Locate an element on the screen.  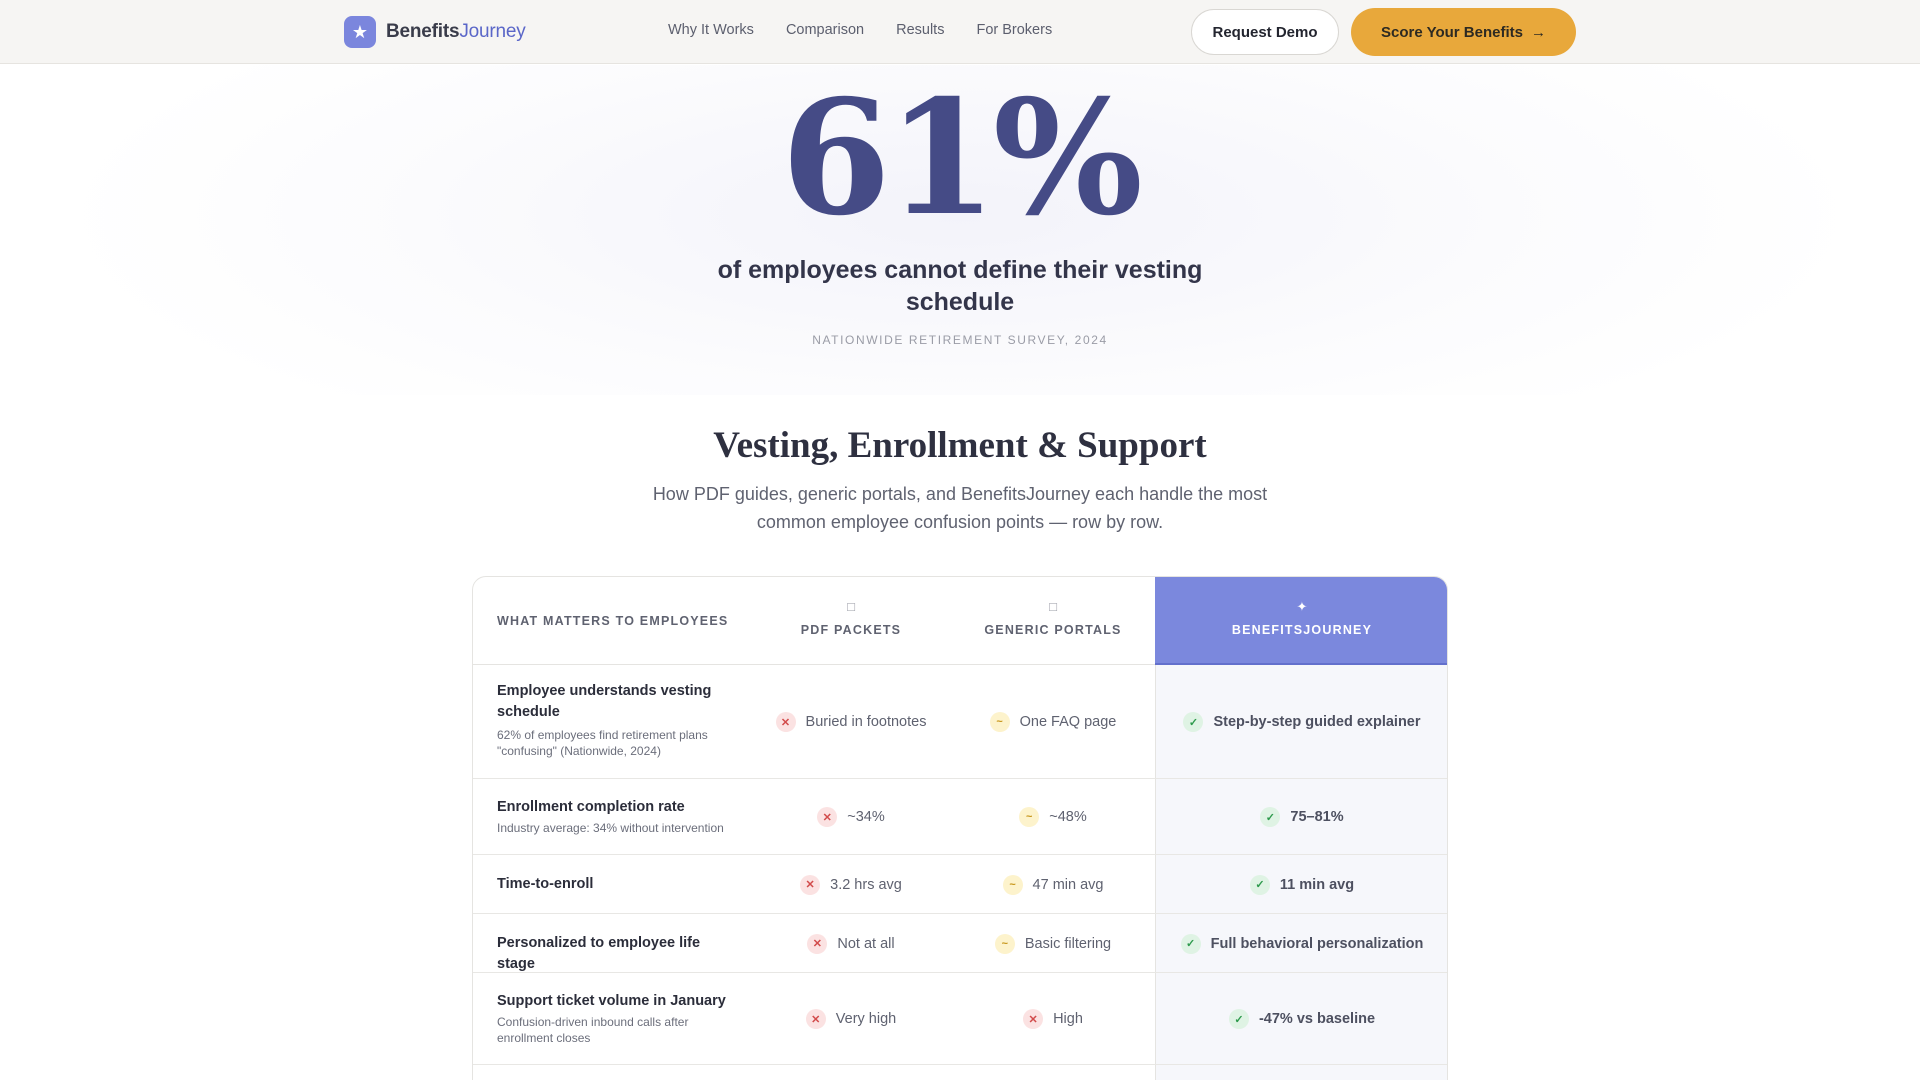
cell-pdf: ✕ 3.2 hrs avg is located at coordinates (851, 884).